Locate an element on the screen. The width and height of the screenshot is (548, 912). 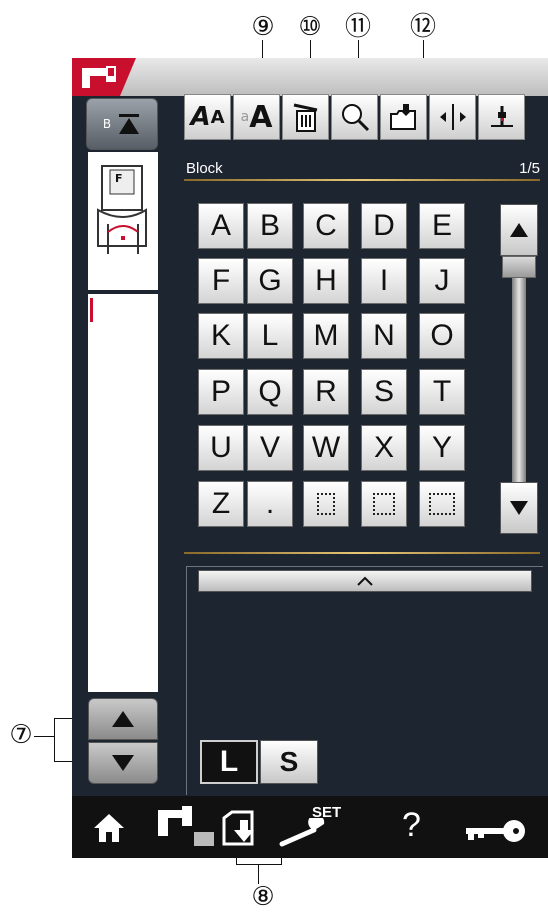
triangle-down-icon is located at coordinates (519, 508).